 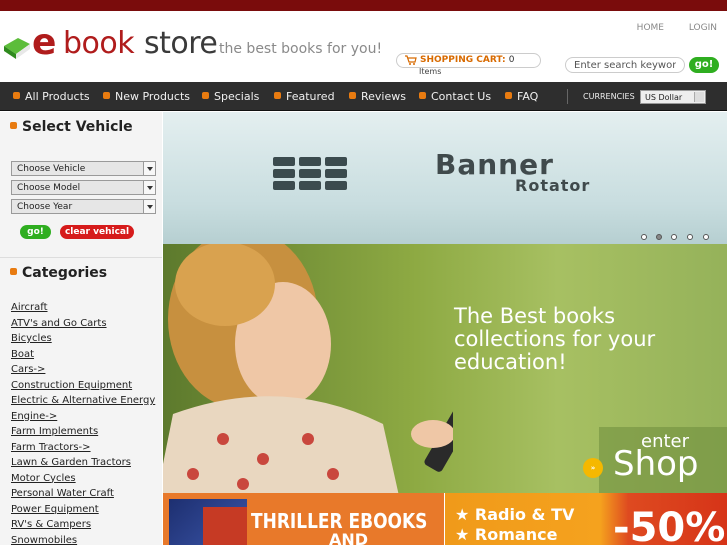 What do you see at coordinates (230, 96) in the screenshot?
I see `nav-specials: Specials` at bounding box center [230, 96].